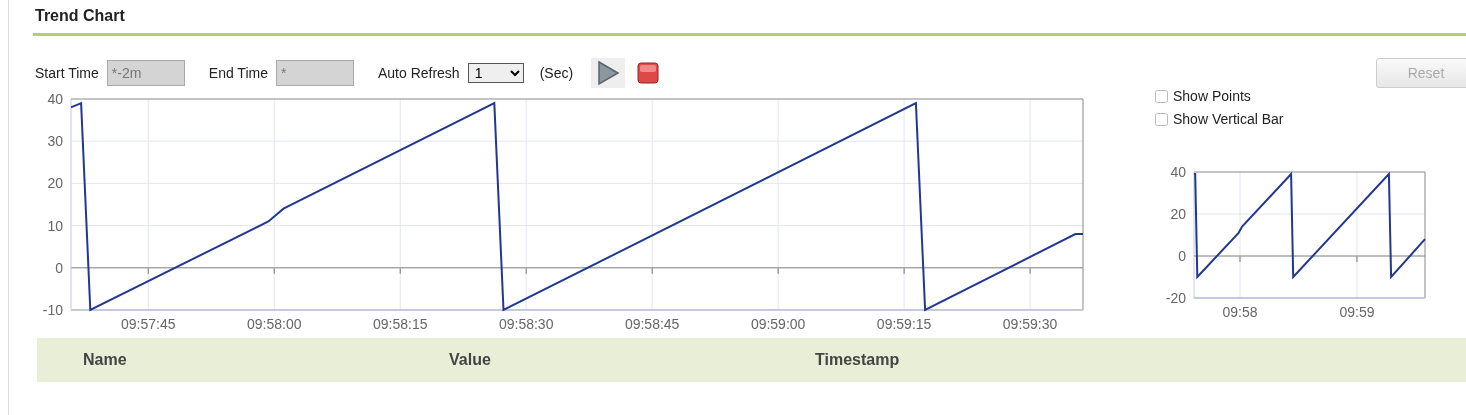  Describe the element at coordinates (67, 73) in the screenshot. I see `field-label: Start Time` at that location.